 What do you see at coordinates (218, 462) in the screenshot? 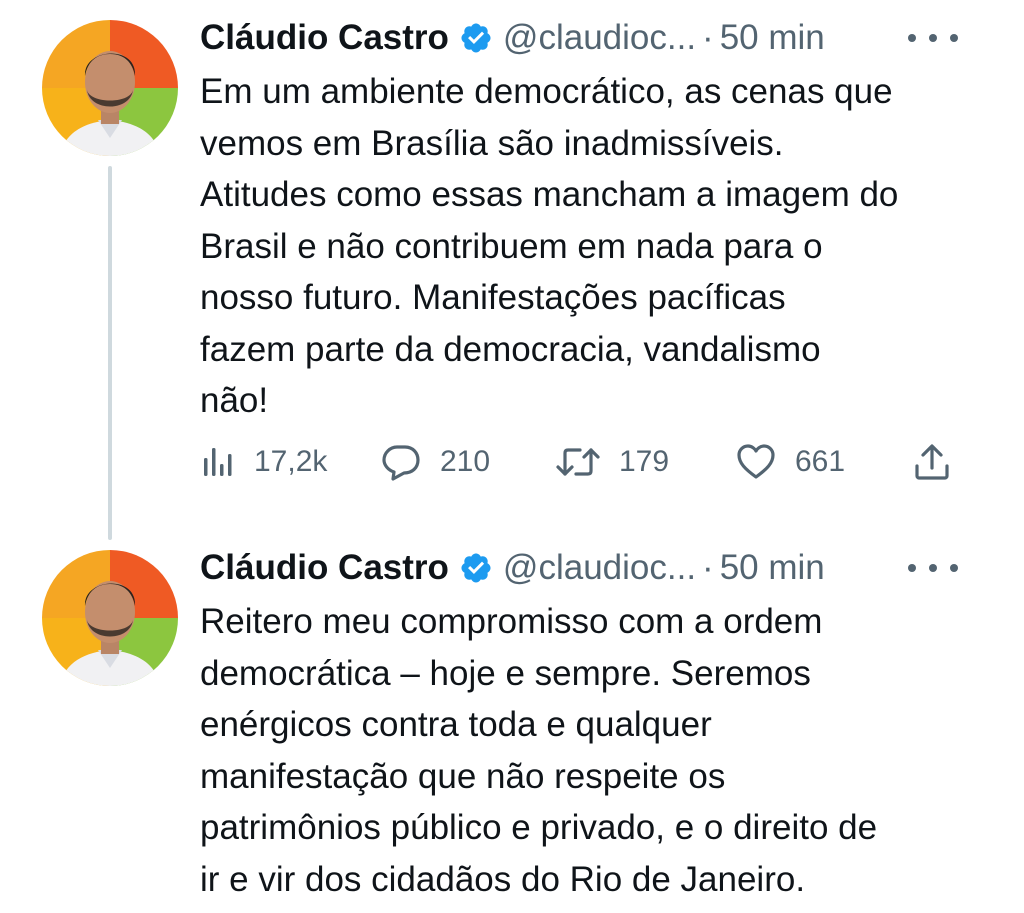
I see `views-icon` at bounding box center [218, 462].